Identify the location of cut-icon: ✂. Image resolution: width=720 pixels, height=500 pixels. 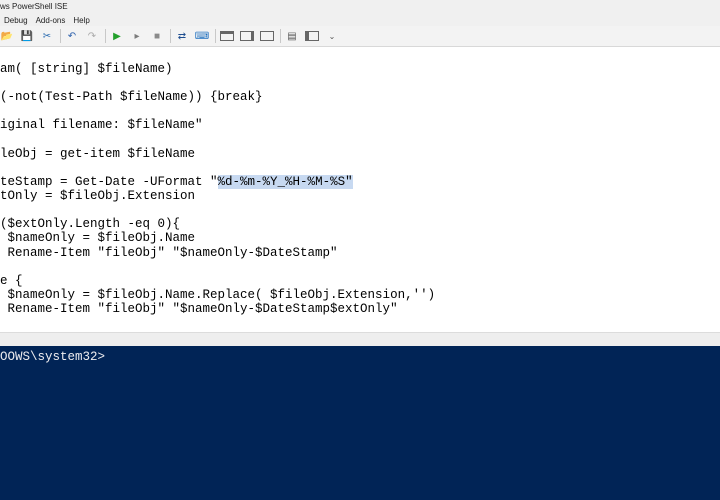
(47, 36).